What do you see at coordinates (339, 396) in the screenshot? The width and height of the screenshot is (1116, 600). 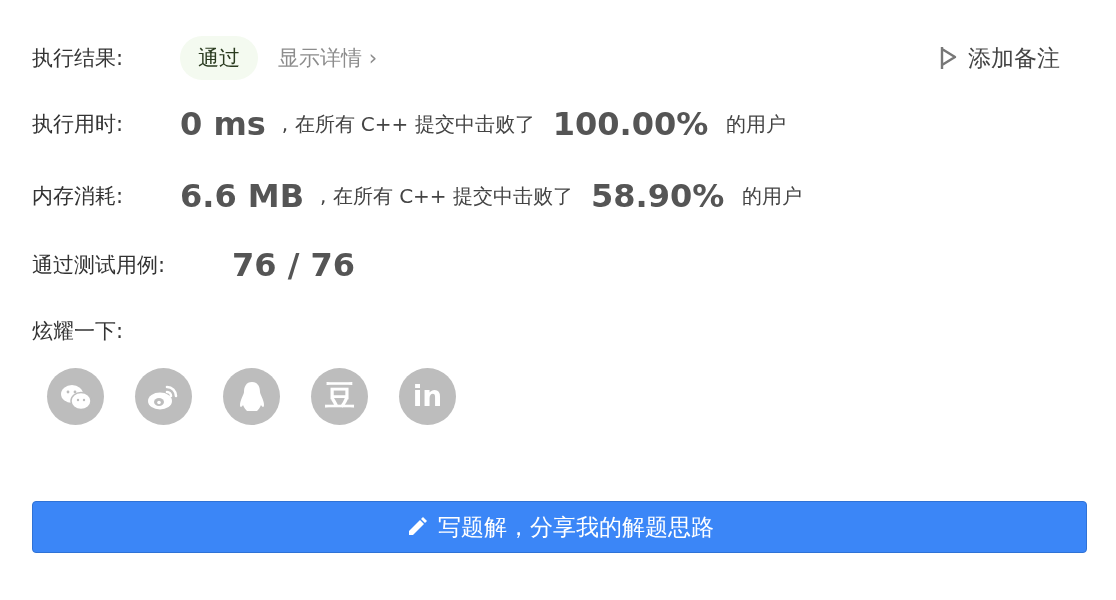 I see `share-button: 豆` at bounding box center [339, 396].